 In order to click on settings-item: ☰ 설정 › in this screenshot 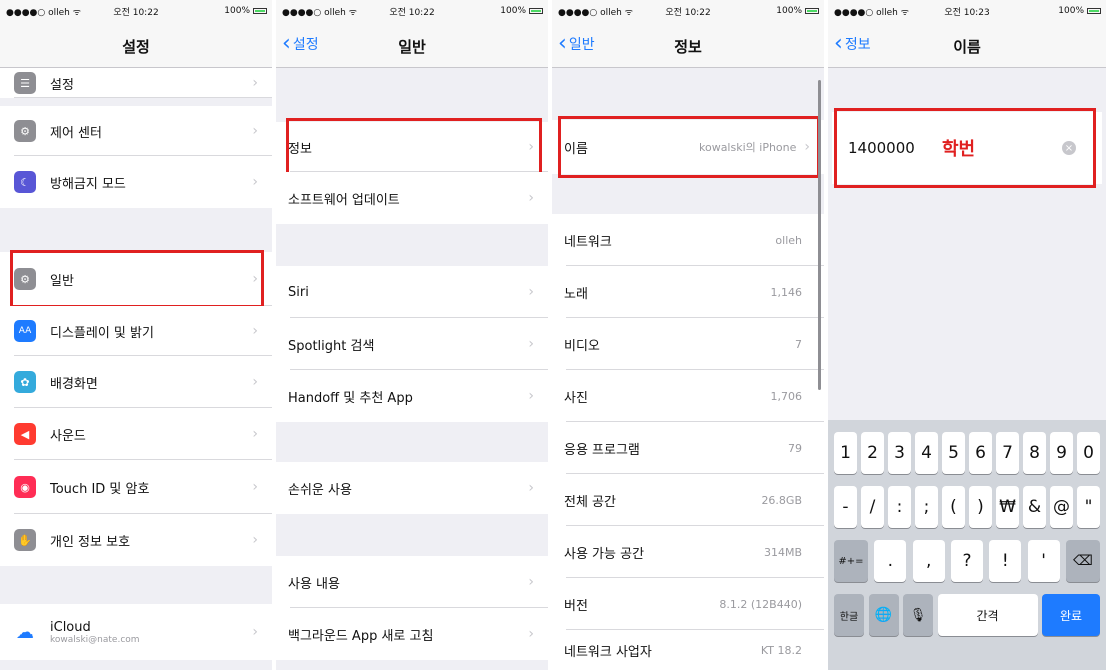, I will do `click(136, 83)`.